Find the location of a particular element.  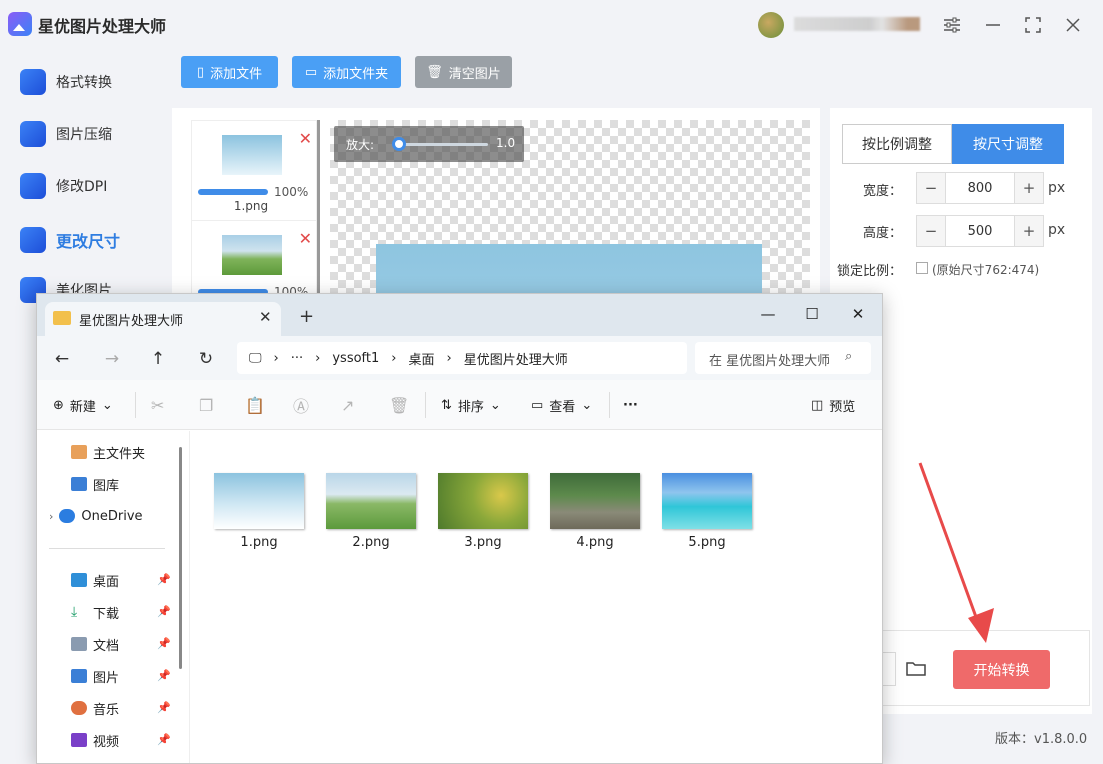

cut-icon: ✂ is located at coordinates (157, 405).